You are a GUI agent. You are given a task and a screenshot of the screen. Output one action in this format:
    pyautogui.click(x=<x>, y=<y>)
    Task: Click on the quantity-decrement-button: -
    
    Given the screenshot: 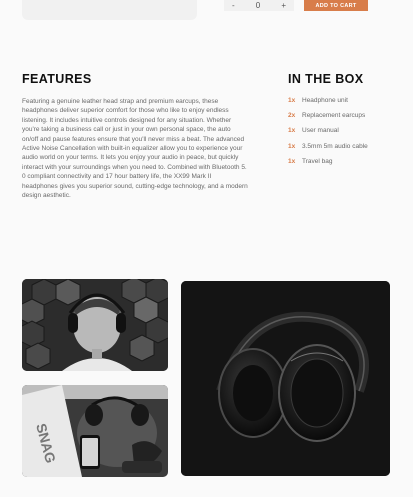 What is the action you would take?
    pyautogui.click(x=233, y=5)
    